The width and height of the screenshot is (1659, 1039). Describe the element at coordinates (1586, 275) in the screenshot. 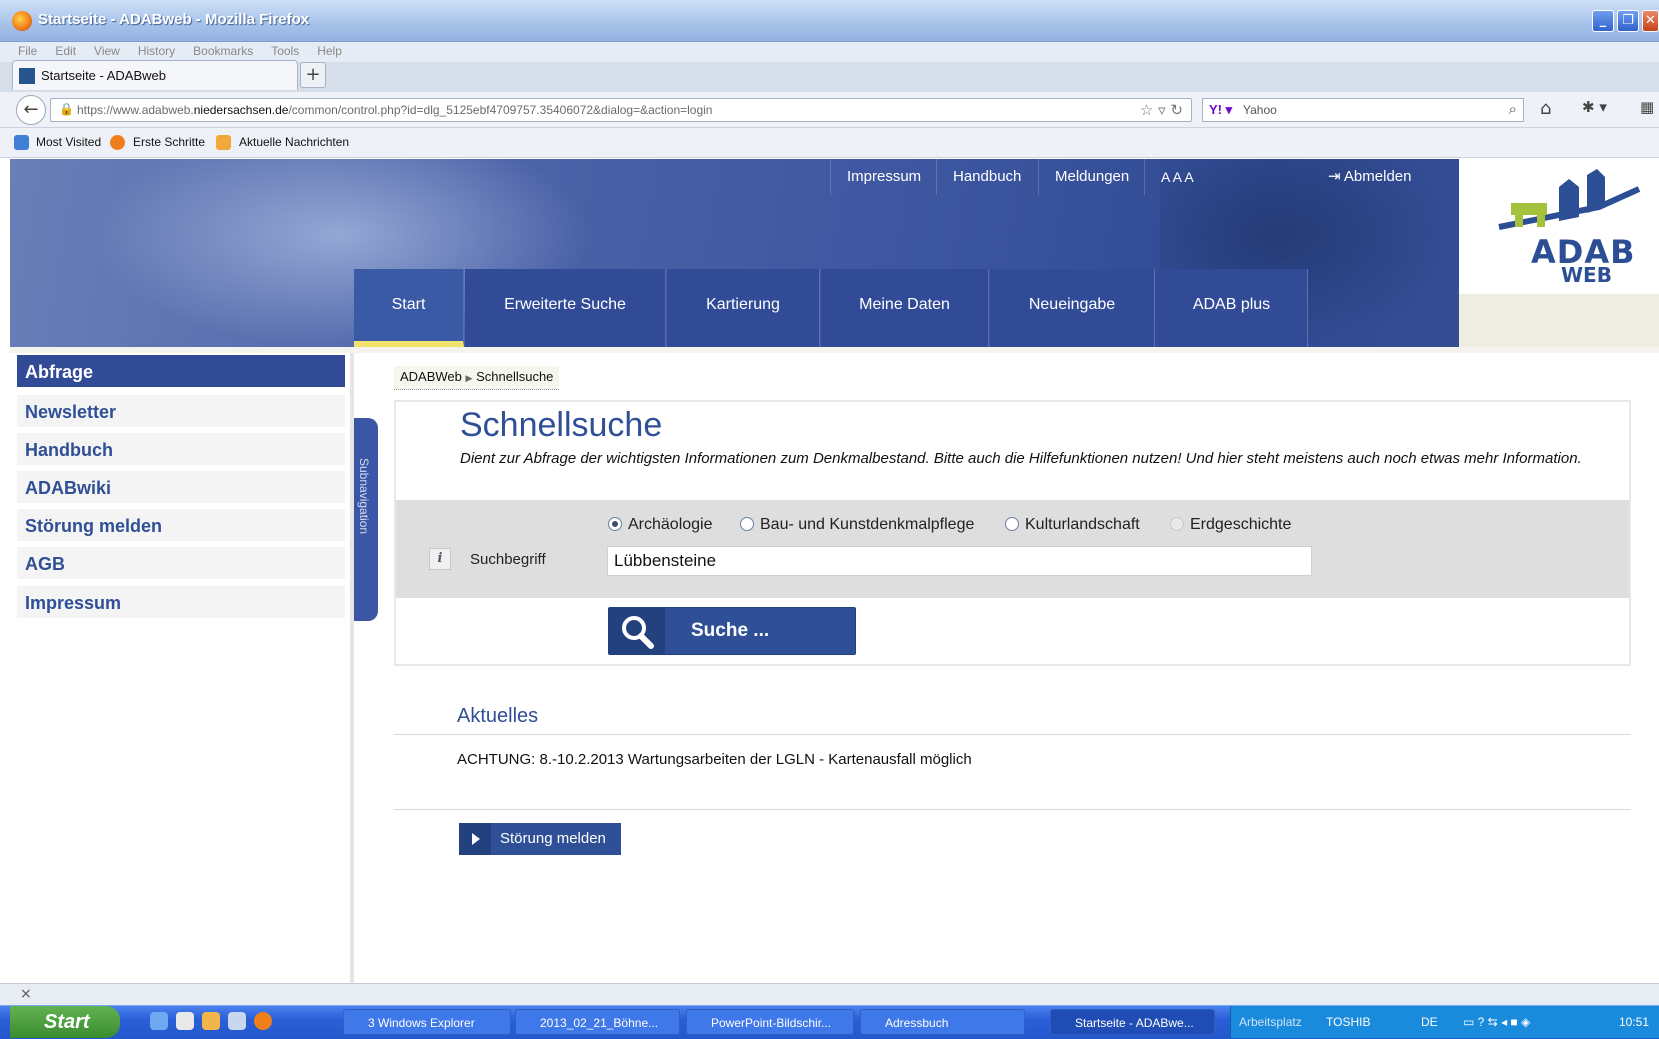

I see `logo-text-web: WEB` at that location.